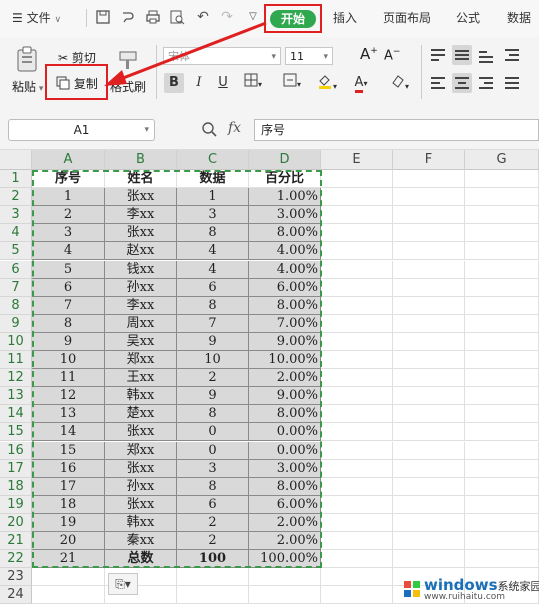  What do you see at coordinates (285, 160) in the screenshot?
I see `column-header-d: D` at bounding box center [285, 160].